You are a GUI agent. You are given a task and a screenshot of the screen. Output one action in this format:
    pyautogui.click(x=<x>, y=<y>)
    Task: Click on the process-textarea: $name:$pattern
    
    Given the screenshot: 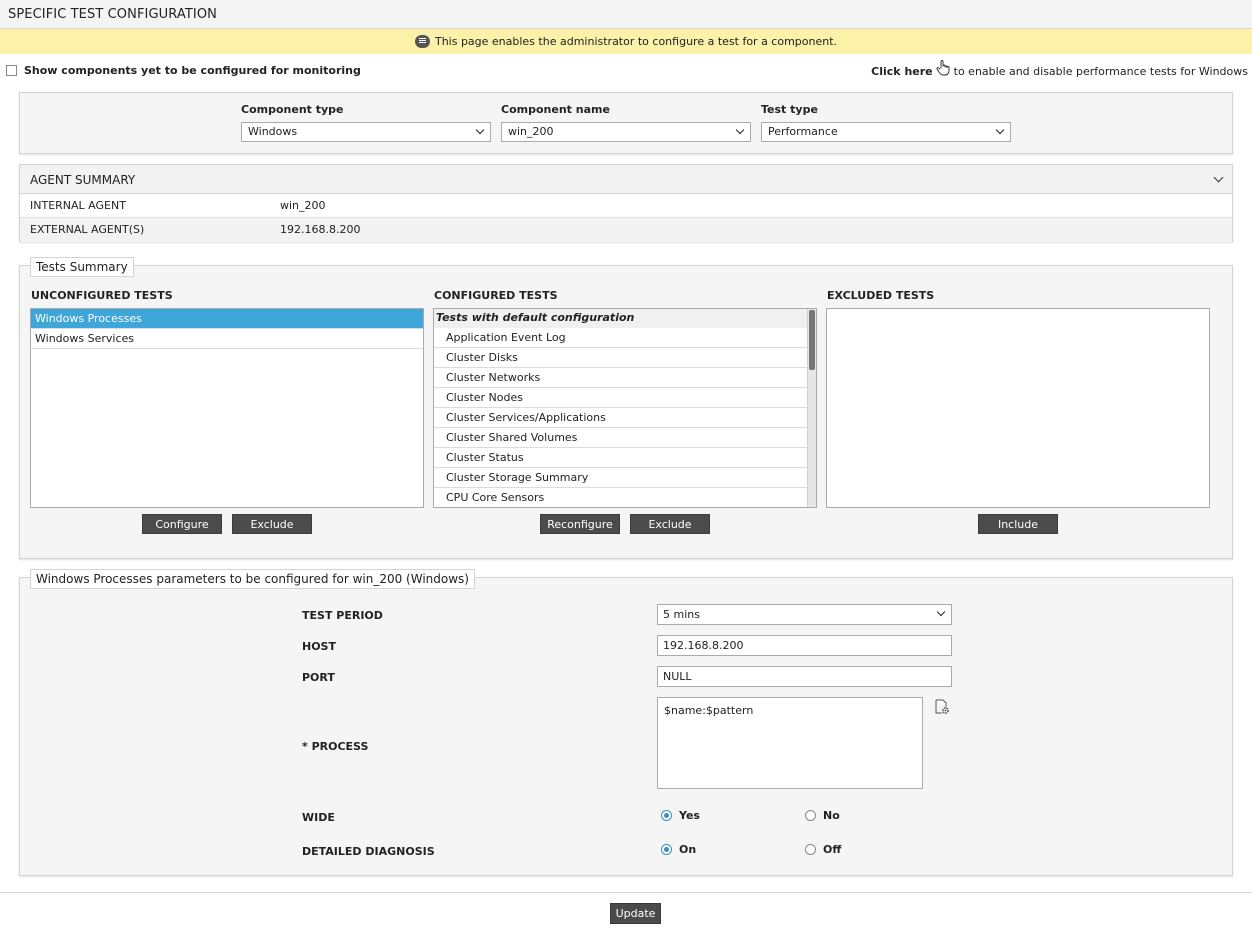 What is the action you would take?
    pyautogui.click(x=790, y=743)
    